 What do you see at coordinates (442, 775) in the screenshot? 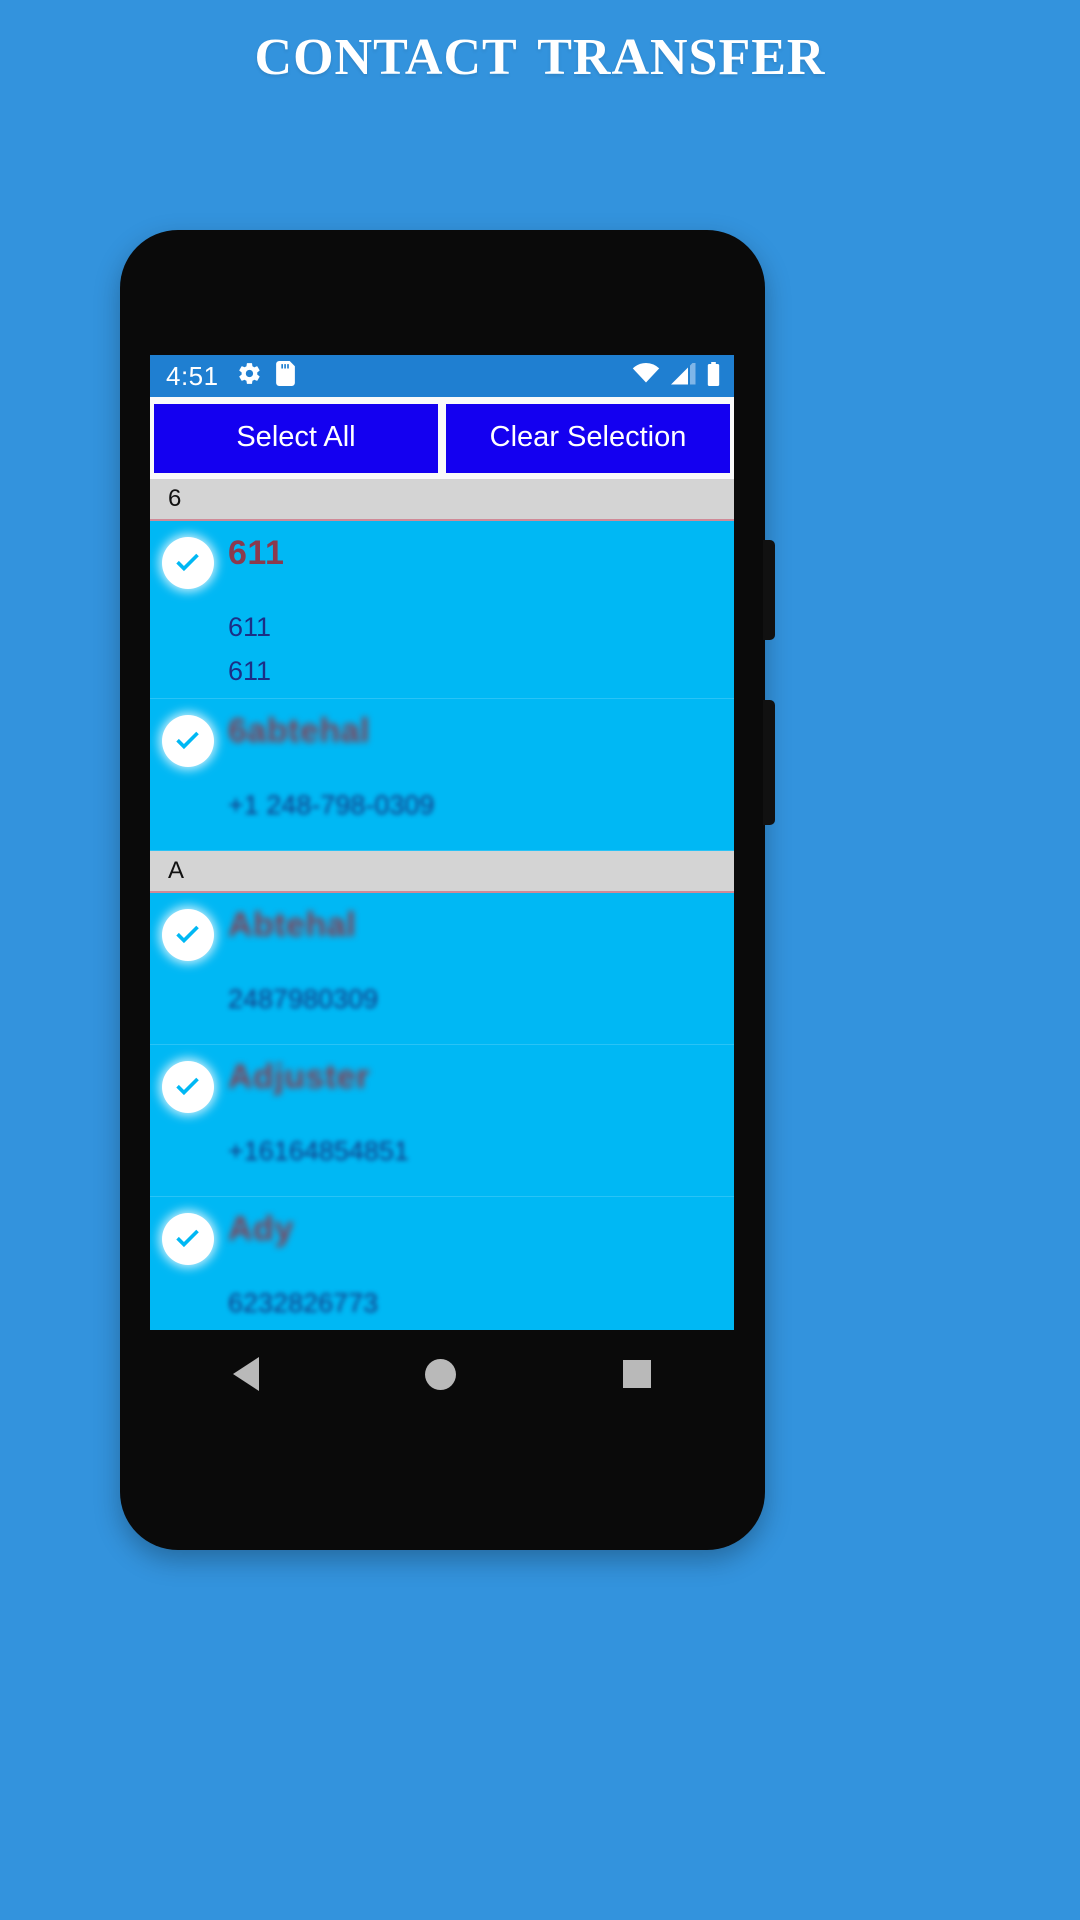
I see `contact-list-item: 6abtehal +1 248-798-0309` at bounding box center [442, 775].